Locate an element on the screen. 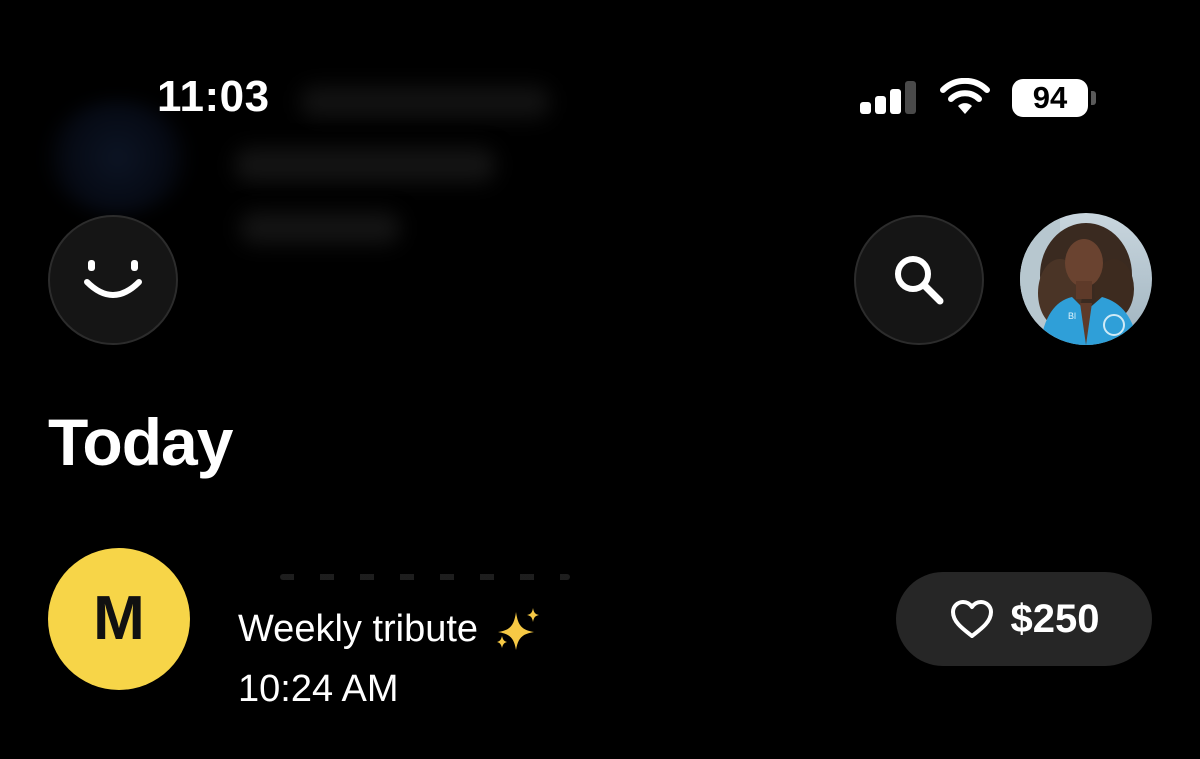 Image resolution: width=1200 pixels, height=759 pixels. transaction-description: Weekly tribute is located at coordinates (390, 629).